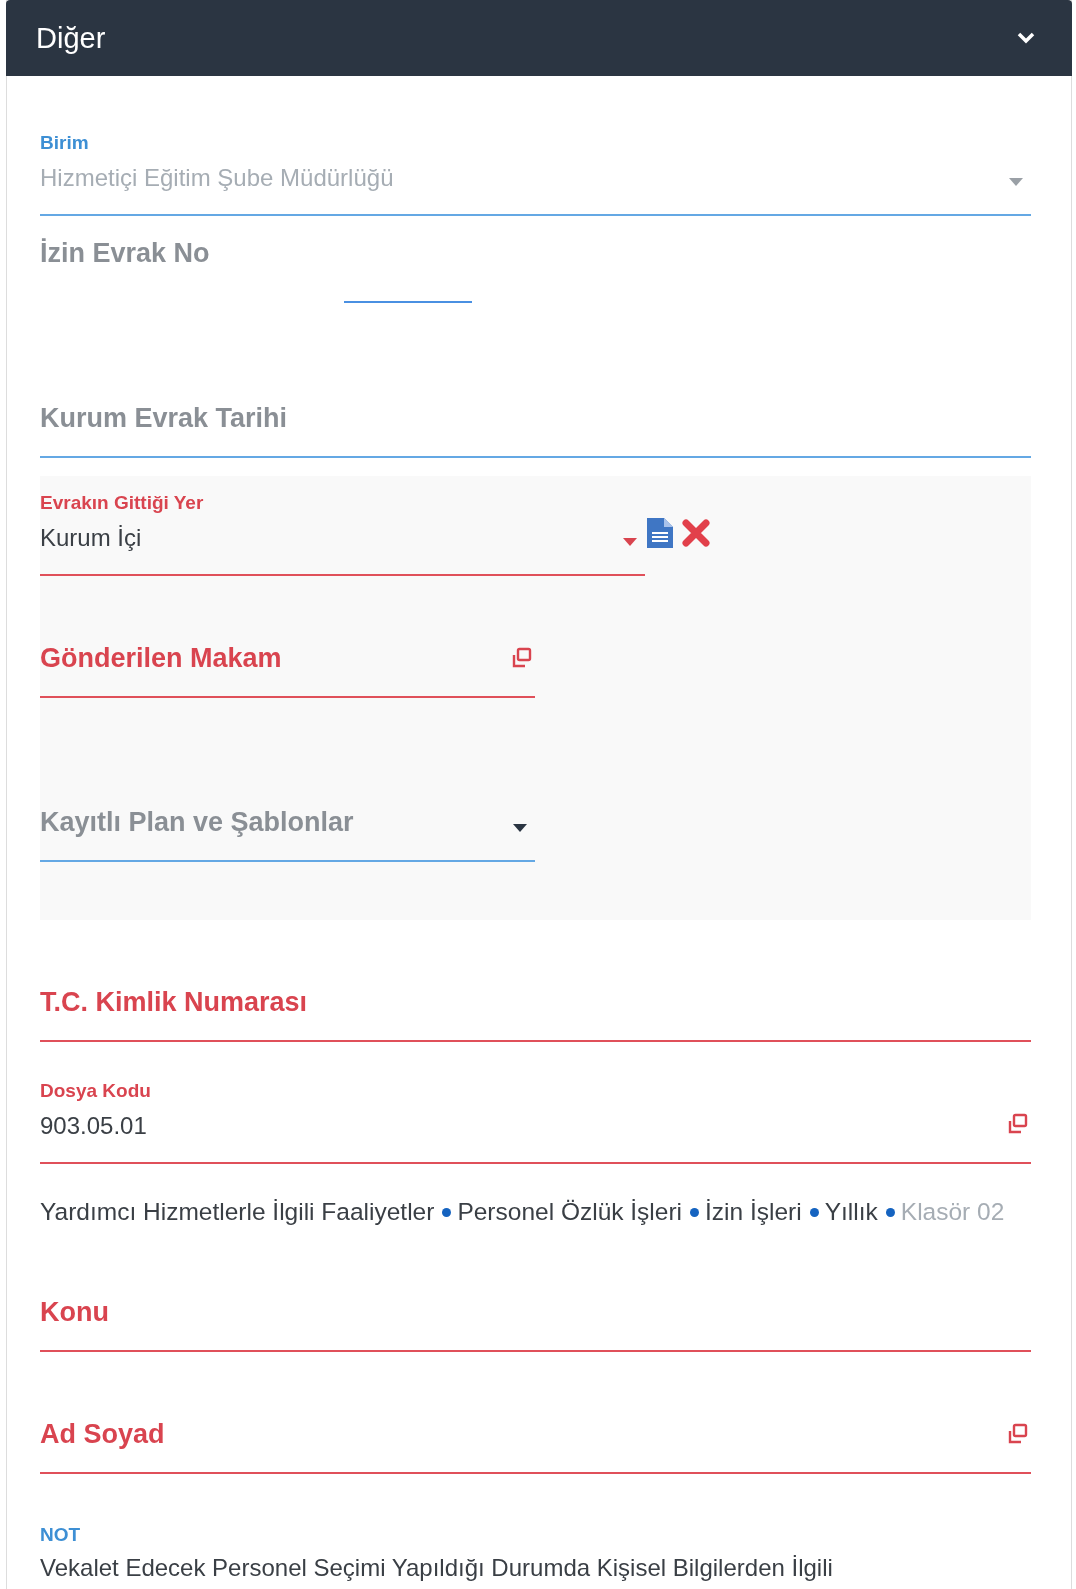  I want to click on panel-title: Diğer, so click(71, 38).